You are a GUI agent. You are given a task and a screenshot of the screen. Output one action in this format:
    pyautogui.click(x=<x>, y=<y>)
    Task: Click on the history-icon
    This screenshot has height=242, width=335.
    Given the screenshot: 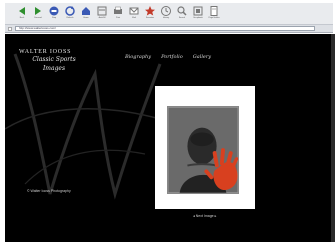 What is the action you would take?
    pyautogui.click(x=166, y=11)
    